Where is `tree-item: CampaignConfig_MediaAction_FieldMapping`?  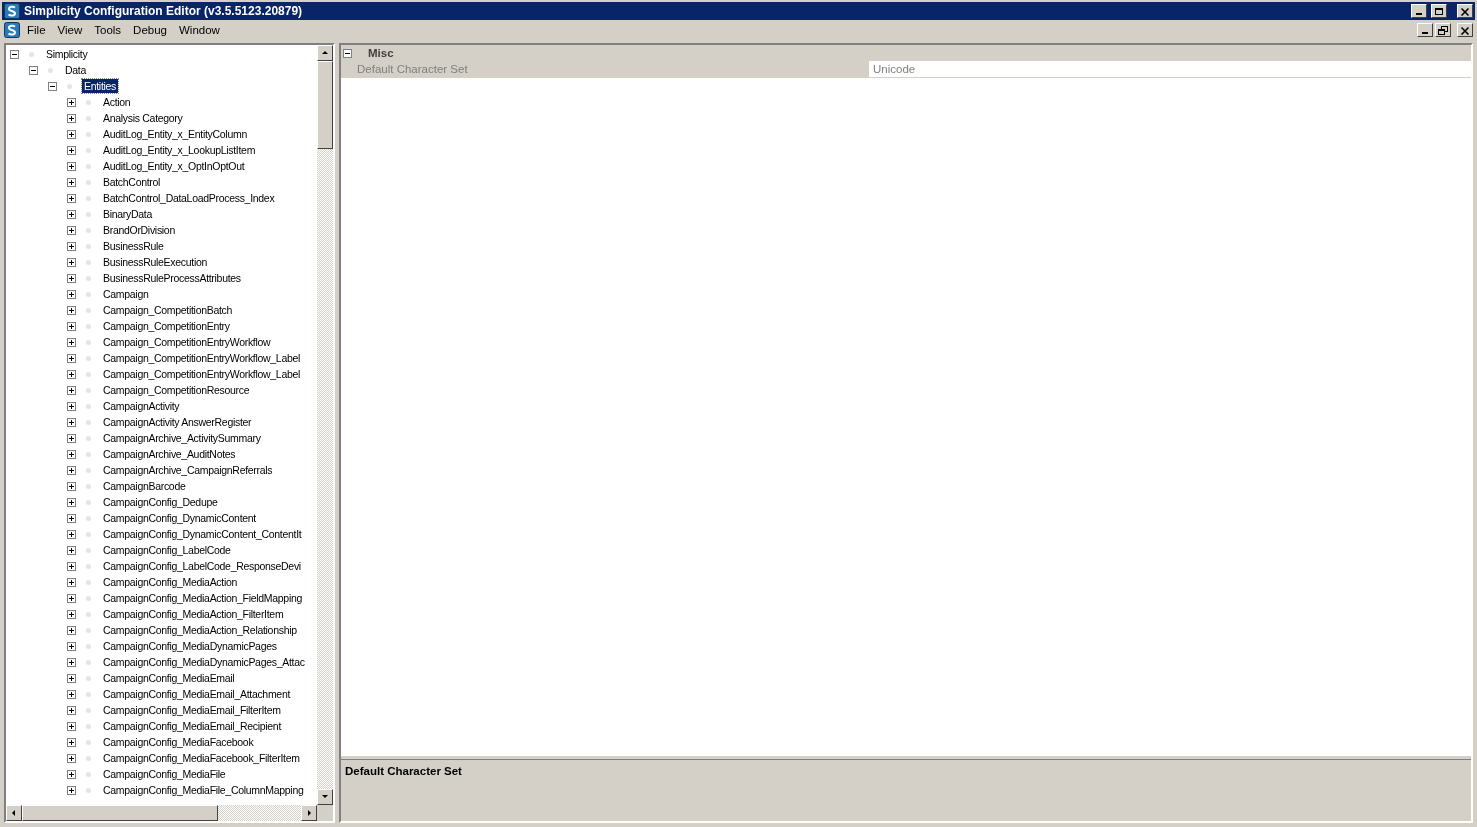
tree-item: CampaignConfig_MediaAction_FieldMapping is located at coordinates (202, 598).